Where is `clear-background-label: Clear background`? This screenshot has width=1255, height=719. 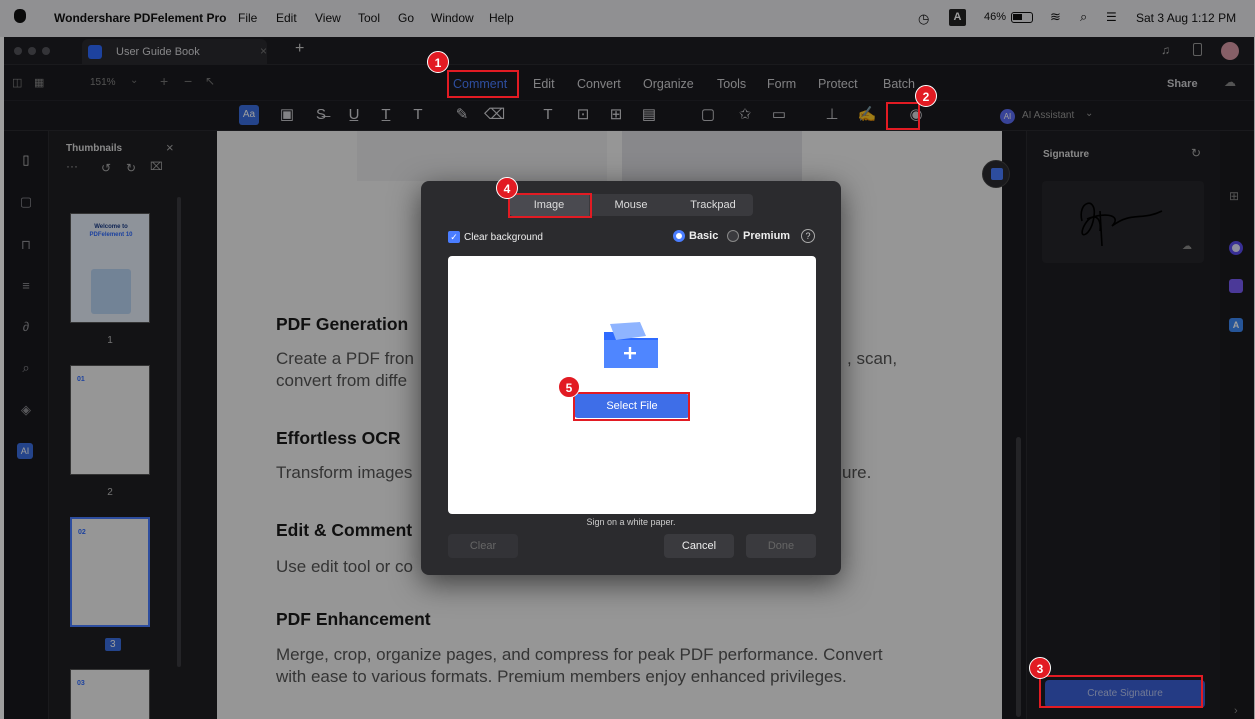
clear-background-label: Clear background is located at coordinates (503, 237).